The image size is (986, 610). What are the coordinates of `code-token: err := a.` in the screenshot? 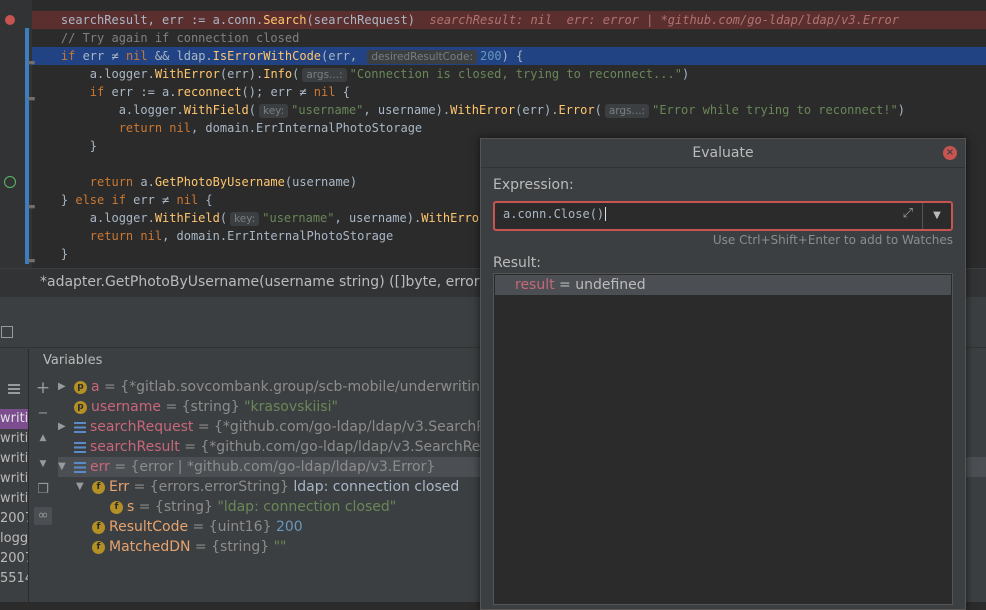 It's located at (144, 92).